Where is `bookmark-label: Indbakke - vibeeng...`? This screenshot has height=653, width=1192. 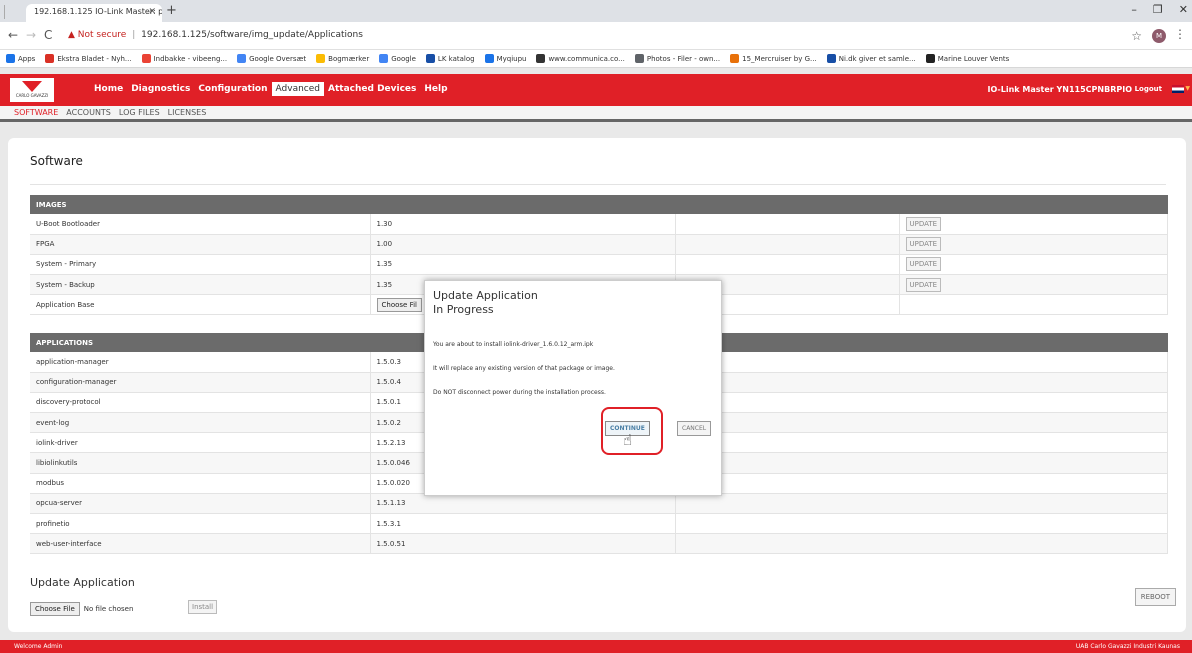
bookmark-label: Indbakke - vibeeng... is located at coordinates (190, 58).